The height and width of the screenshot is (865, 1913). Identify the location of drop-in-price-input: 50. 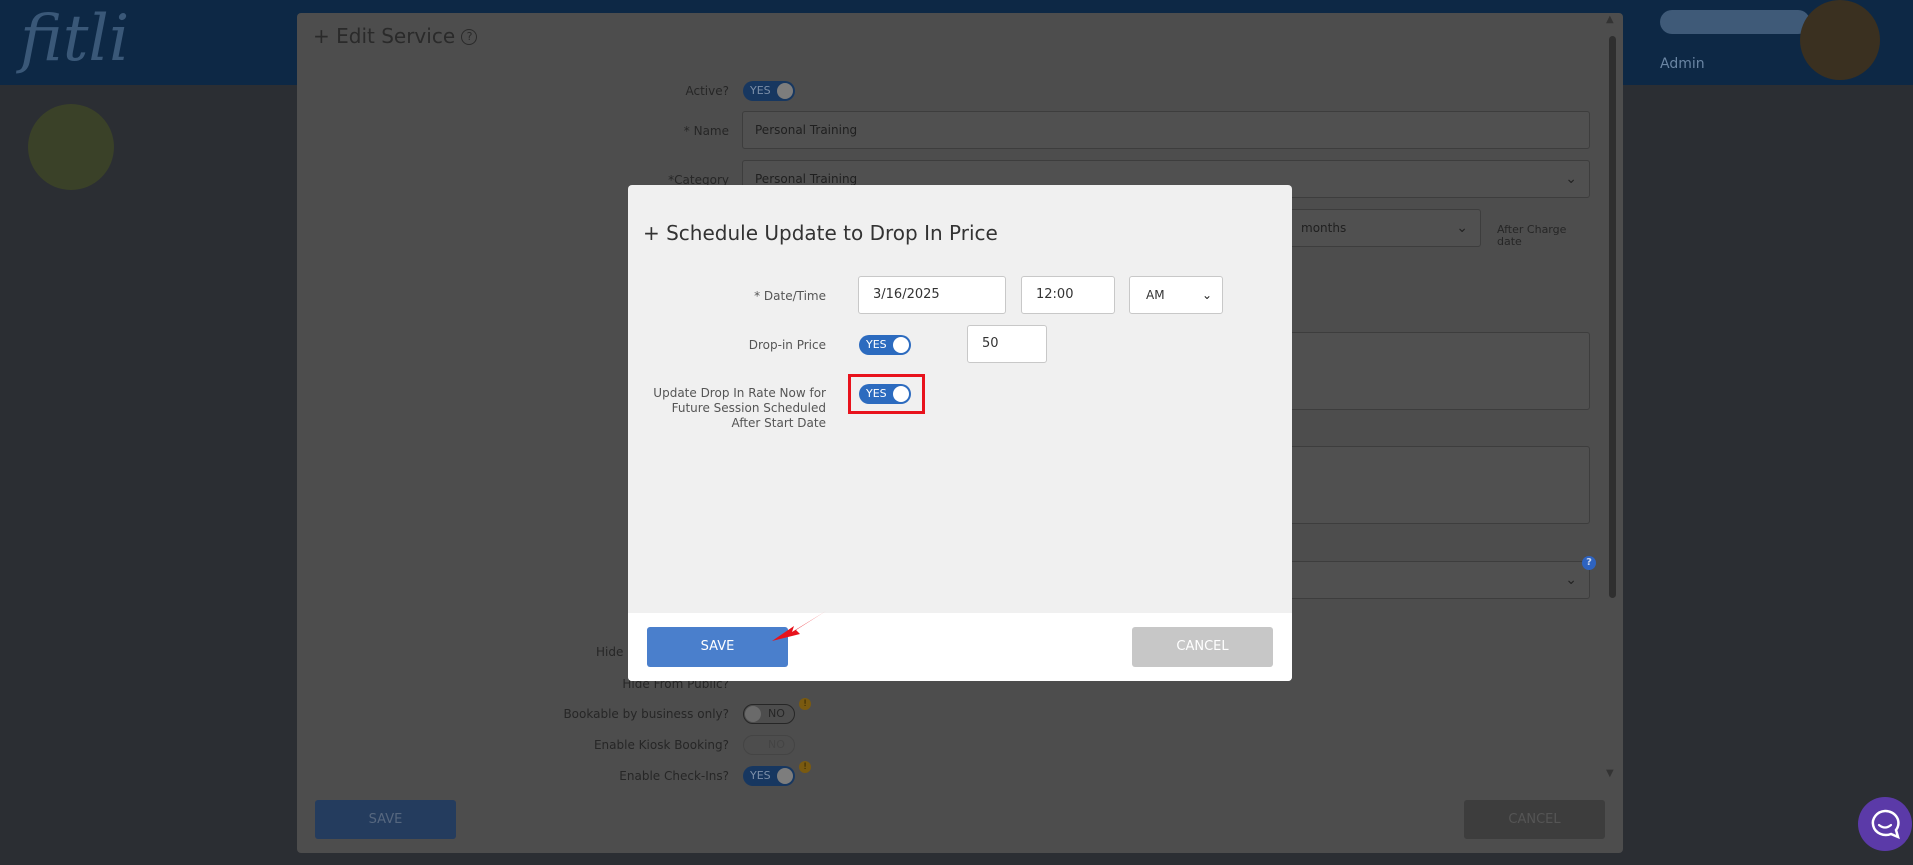
(1007, 344).